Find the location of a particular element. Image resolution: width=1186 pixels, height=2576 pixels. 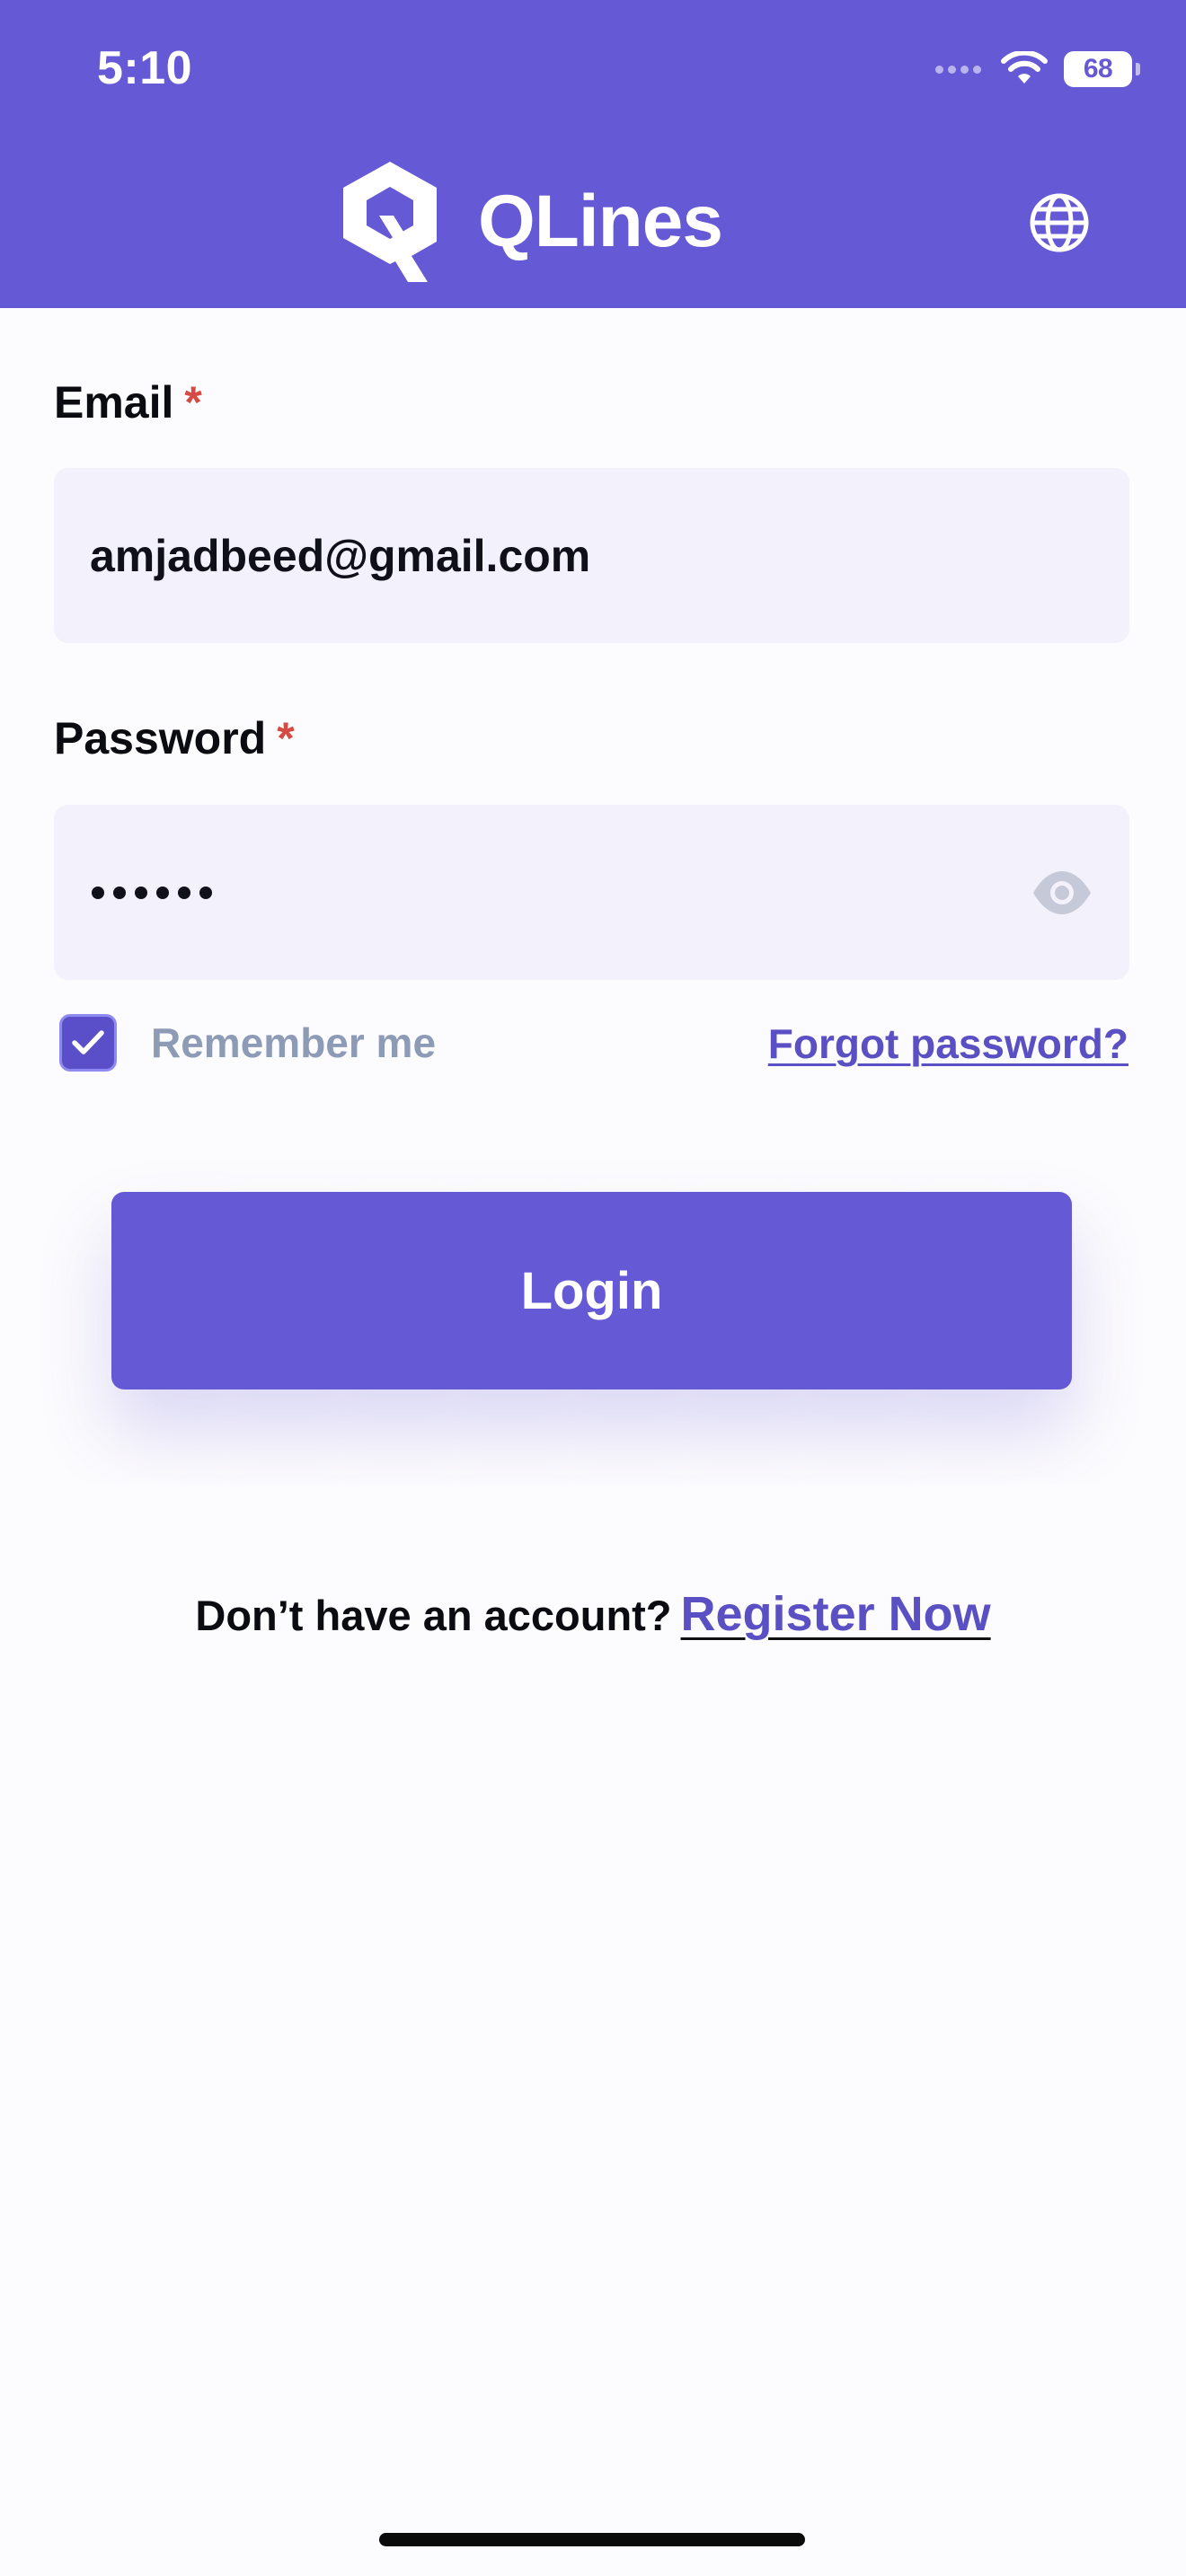

globe-icon is located at coordinates (1059, 222).